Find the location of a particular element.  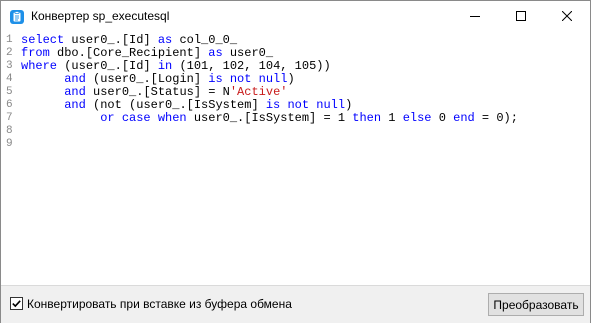

line-number: 5 is located at coordinates (9, 92).